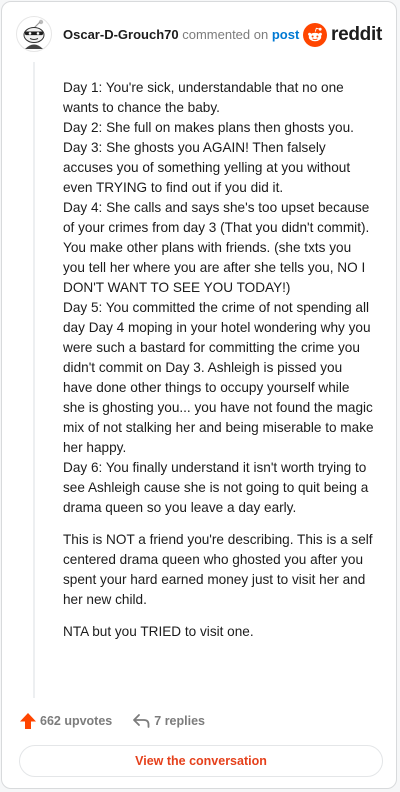 Image resolution: width=400 pixels, height=792 pixels. Describe the element at coordinates (158, 631) in the screenshot. I see `comment-paragraph-3: NTA but you TRIED to visit one.` at that location.